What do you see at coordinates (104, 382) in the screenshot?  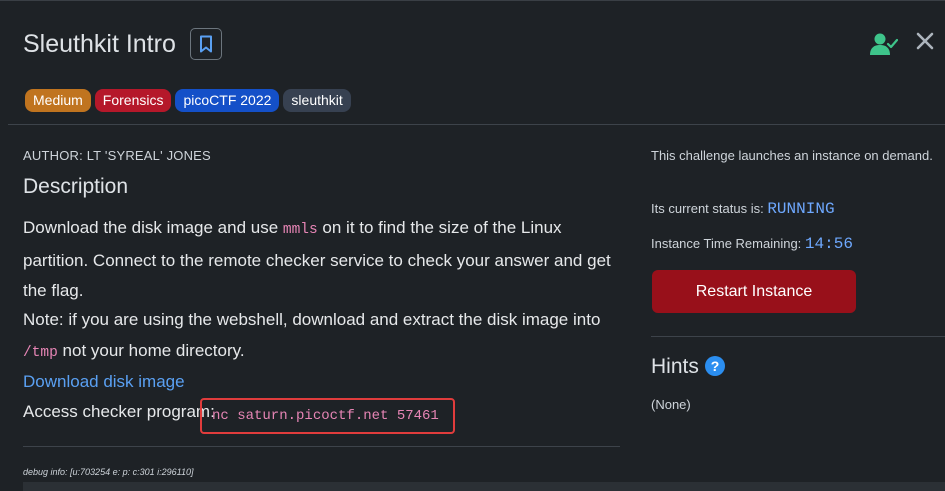 I see `download-disk-image-link: Download disk image` at bounding box center [104, 382].